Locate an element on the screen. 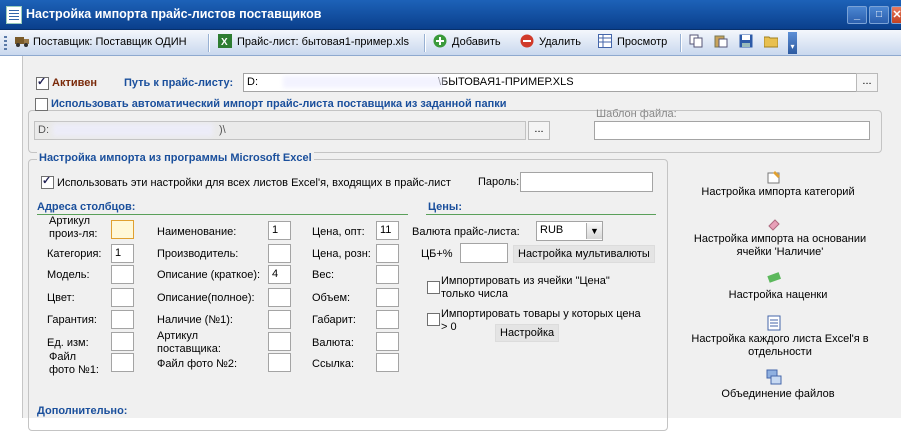 The height and width of the screenshot is (431, 901). minimize-button: _ is located at coordinates (857, 15).